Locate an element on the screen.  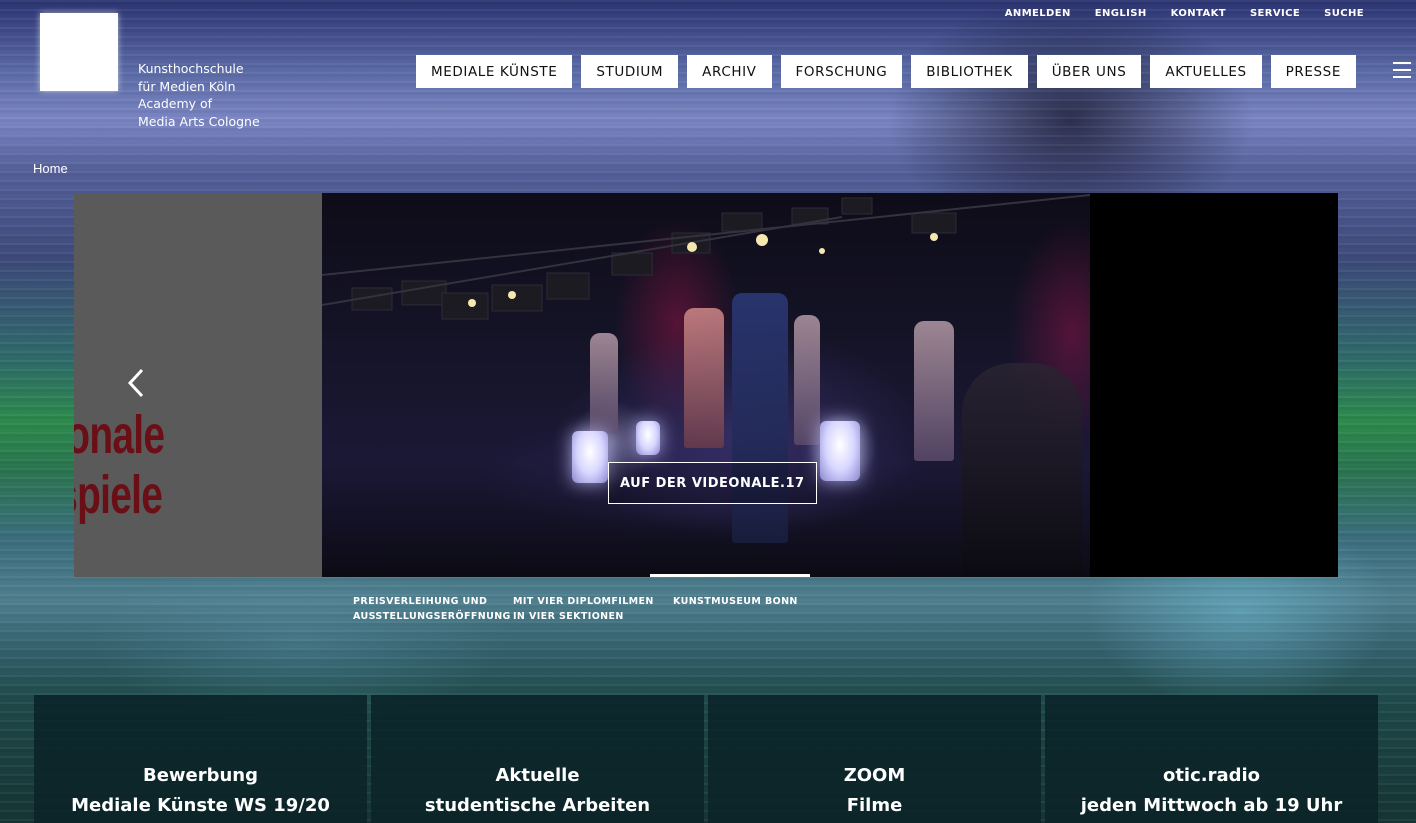
tagline-line: Kunsthochschule is located at coordinates (191, 68).